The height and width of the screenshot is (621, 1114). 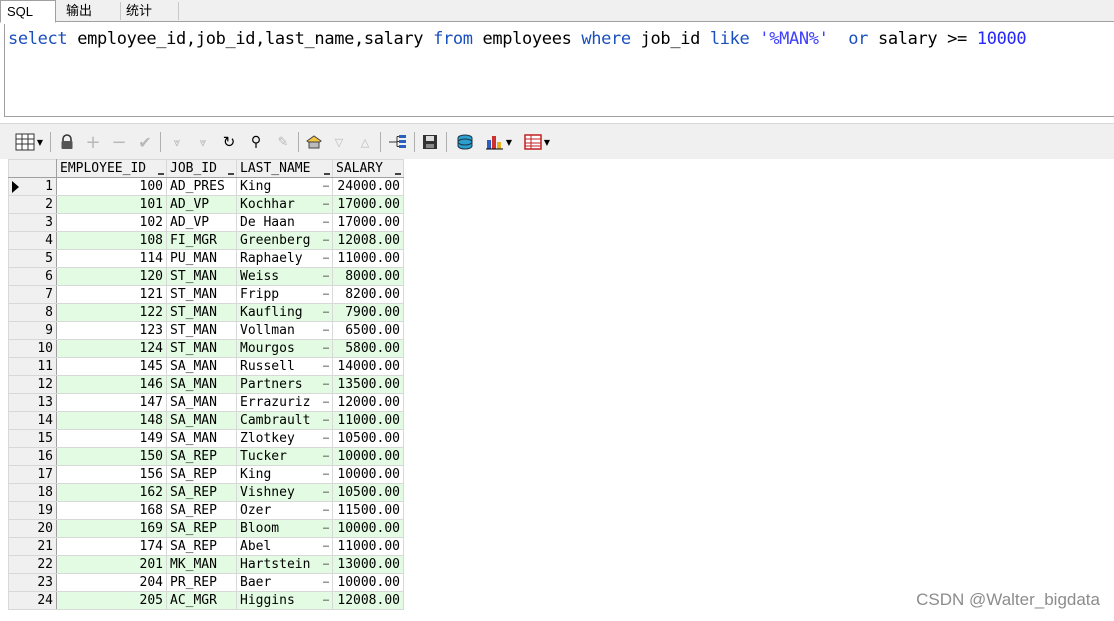 What do you see at coordinates (32, 600) in the screenshot?
I see `row-number: 24` at bounding box center [32, 600].